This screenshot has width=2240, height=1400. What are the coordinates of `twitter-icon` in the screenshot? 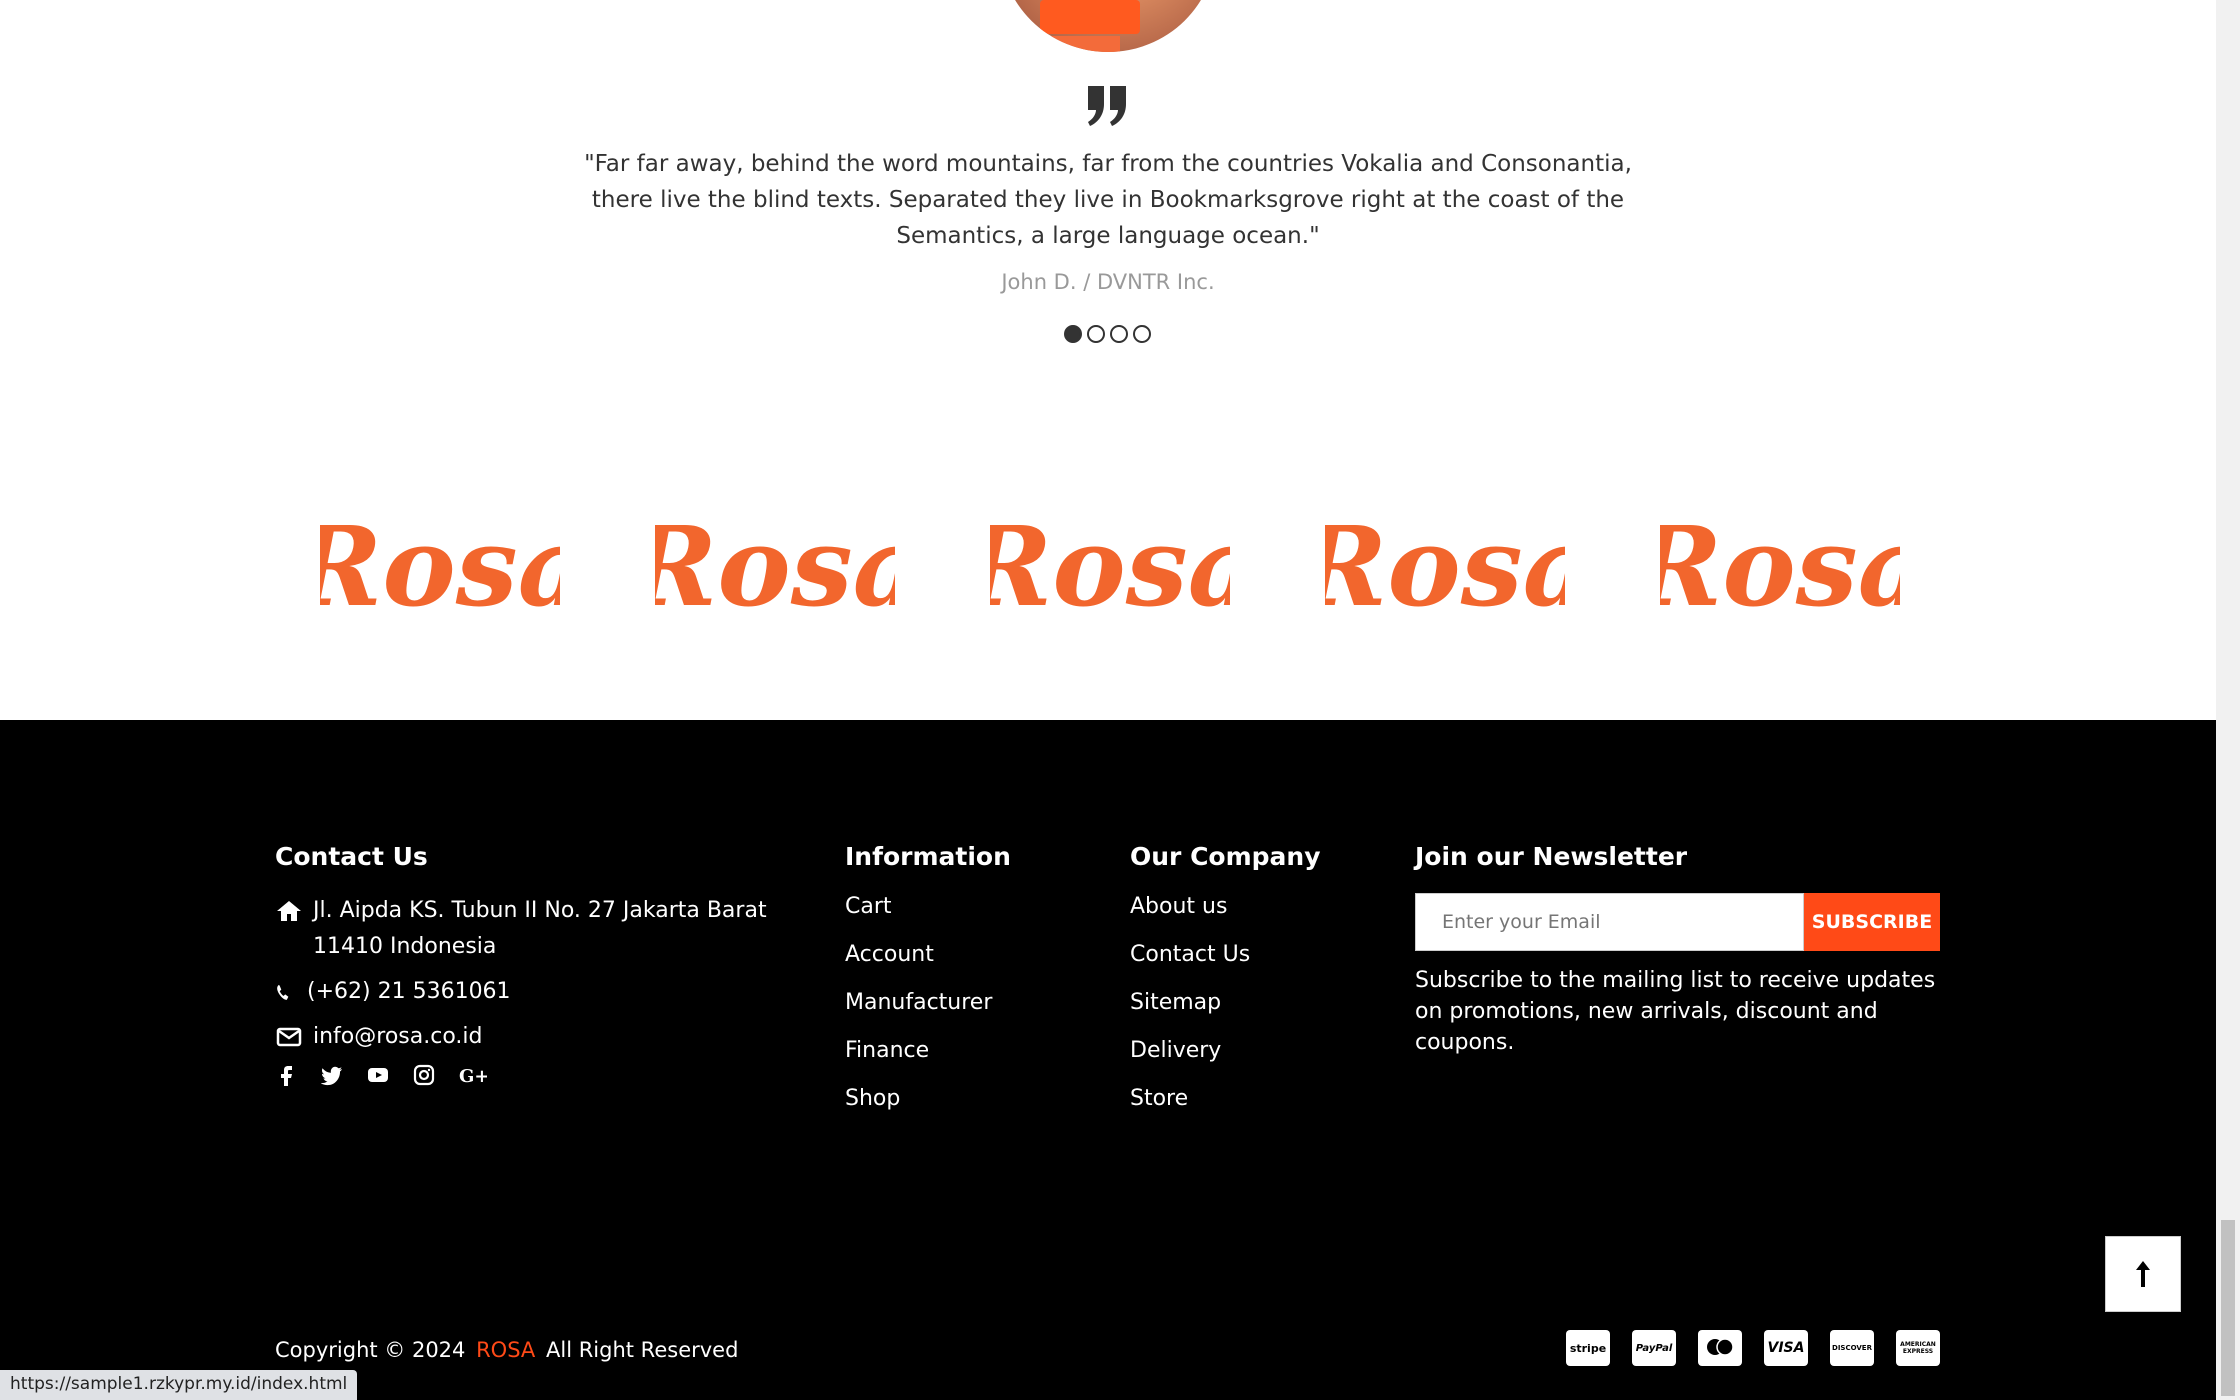 It's located at (332, 1075).